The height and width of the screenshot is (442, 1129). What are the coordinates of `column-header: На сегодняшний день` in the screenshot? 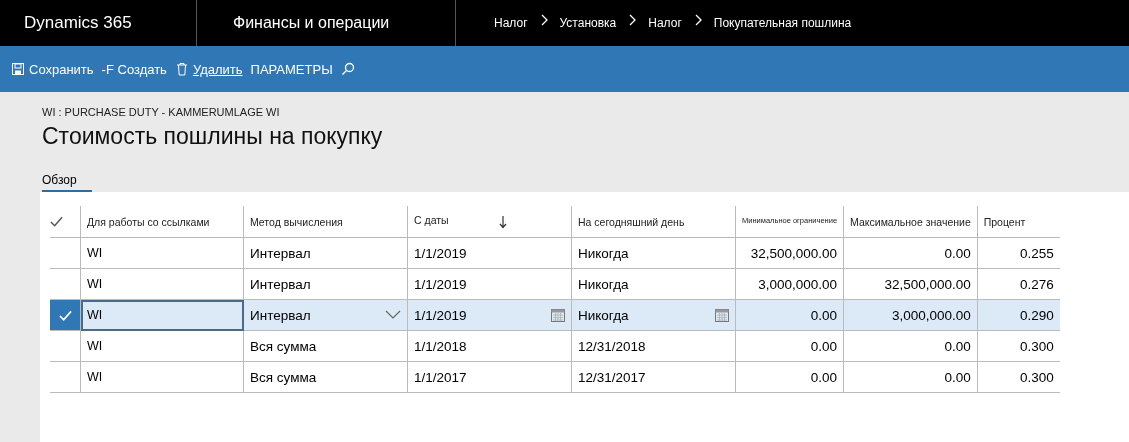 It's located at (631, 221).